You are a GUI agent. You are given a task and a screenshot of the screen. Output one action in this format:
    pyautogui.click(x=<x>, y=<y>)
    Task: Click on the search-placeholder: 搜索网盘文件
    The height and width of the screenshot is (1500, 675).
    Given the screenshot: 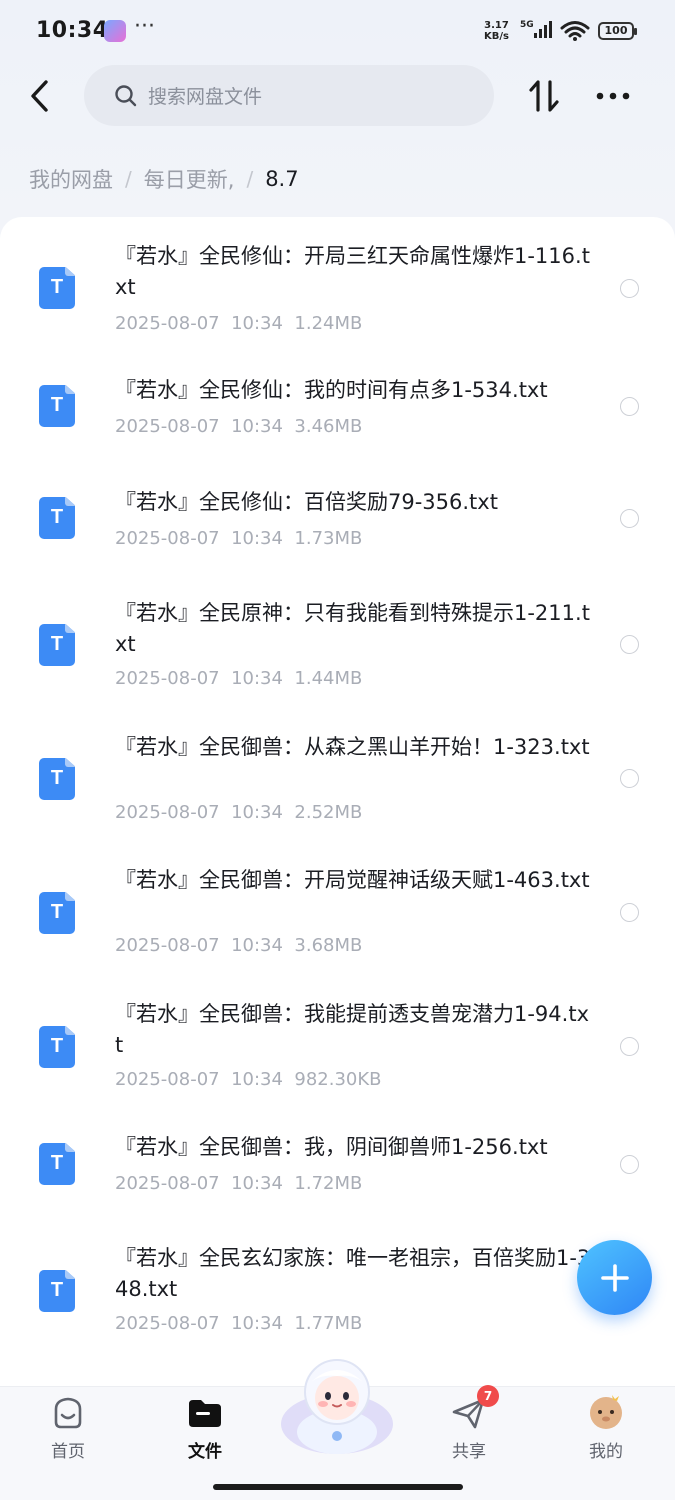 What is the action you would take?
    pyautogui.click(x=205, y=97)
    